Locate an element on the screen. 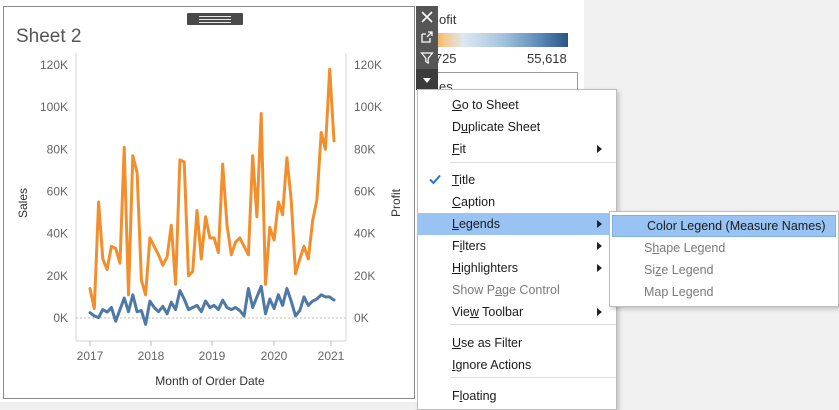 This screenshot has width=839, height=410. menu-item-label: Highlighters is located at coordinates (485, 268).